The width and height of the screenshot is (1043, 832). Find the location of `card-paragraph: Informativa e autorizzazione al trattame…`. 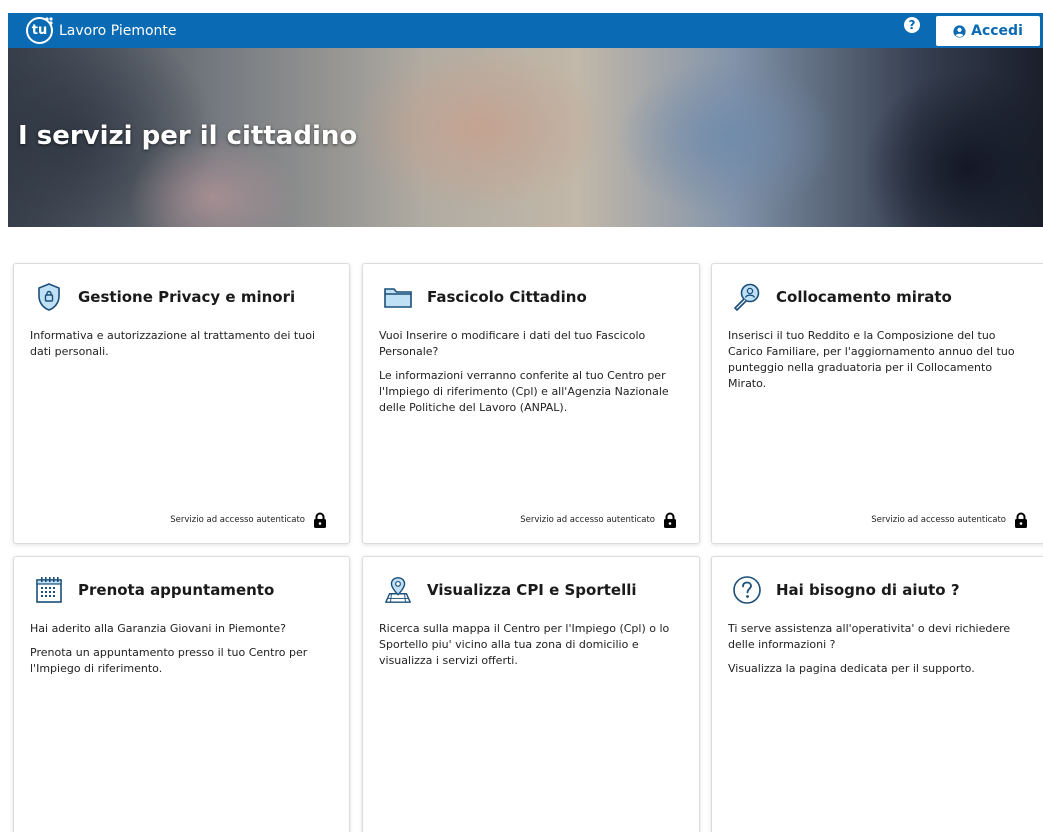

card-paragraph: Informativa e autorizzazione al trattame… is located at coordinates (173, 343).